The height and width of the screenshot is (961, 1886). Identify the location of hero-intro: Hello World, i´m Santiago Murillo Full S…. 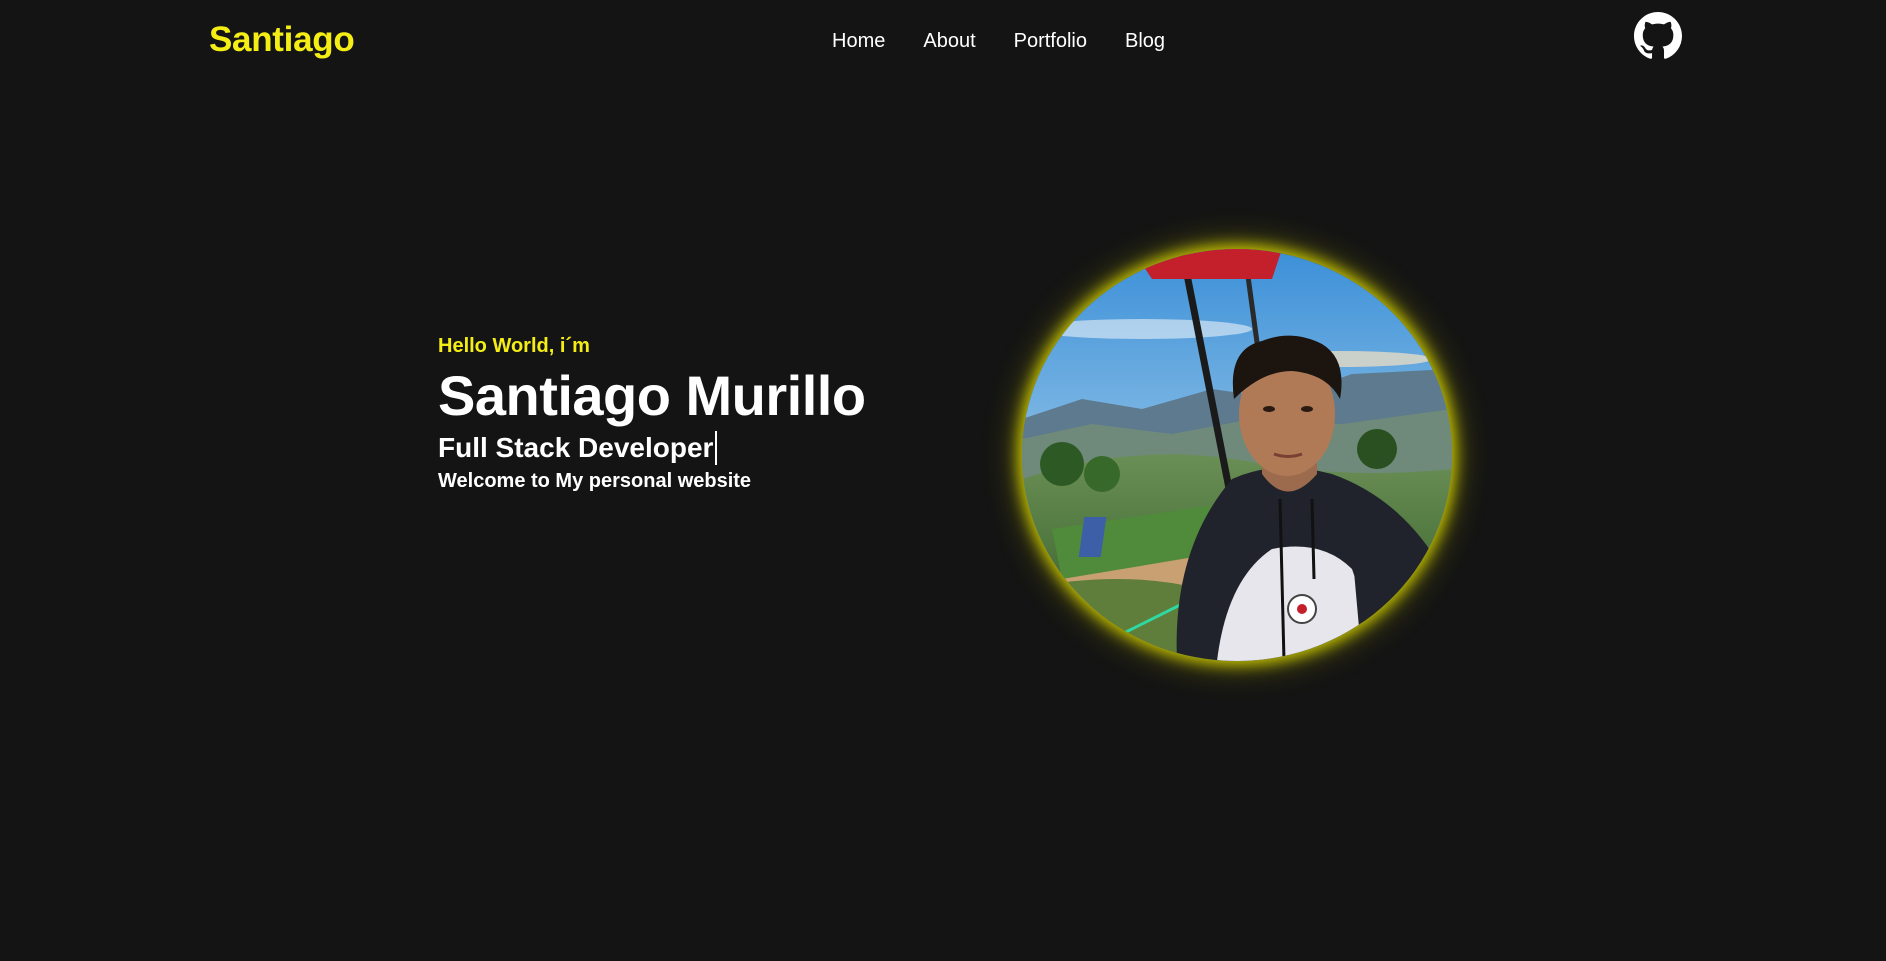
(698, 413).